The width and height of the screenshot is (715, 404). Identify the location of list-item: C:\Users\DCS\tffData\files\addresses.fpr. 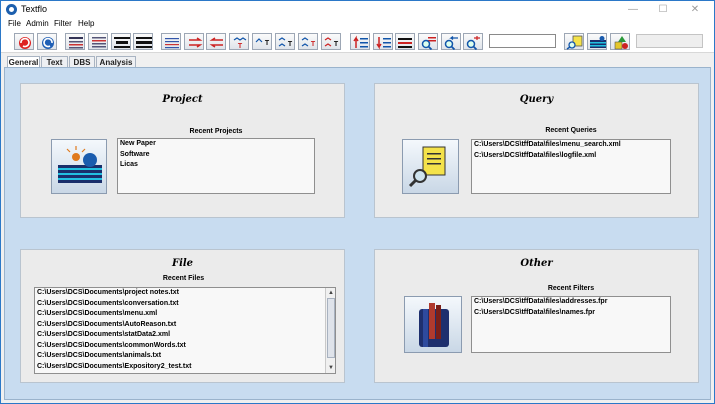
(571, 302).